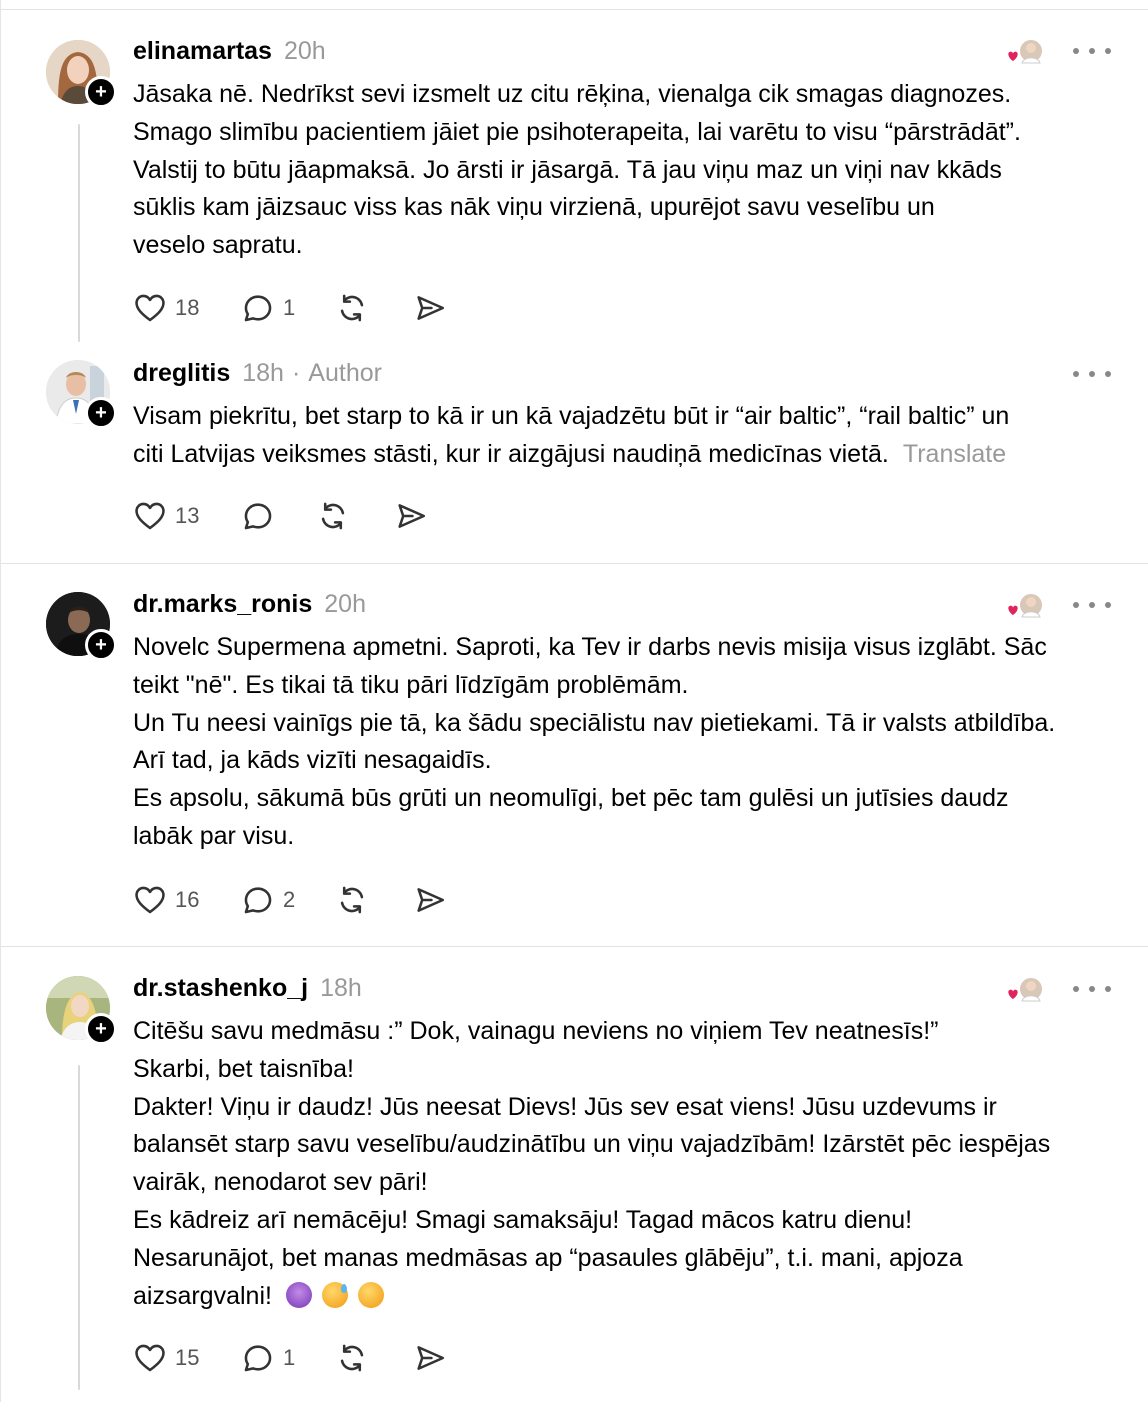  I want to click on post-text-line: vairāk, nenodarot sev pāri!, so click(280, 1182).